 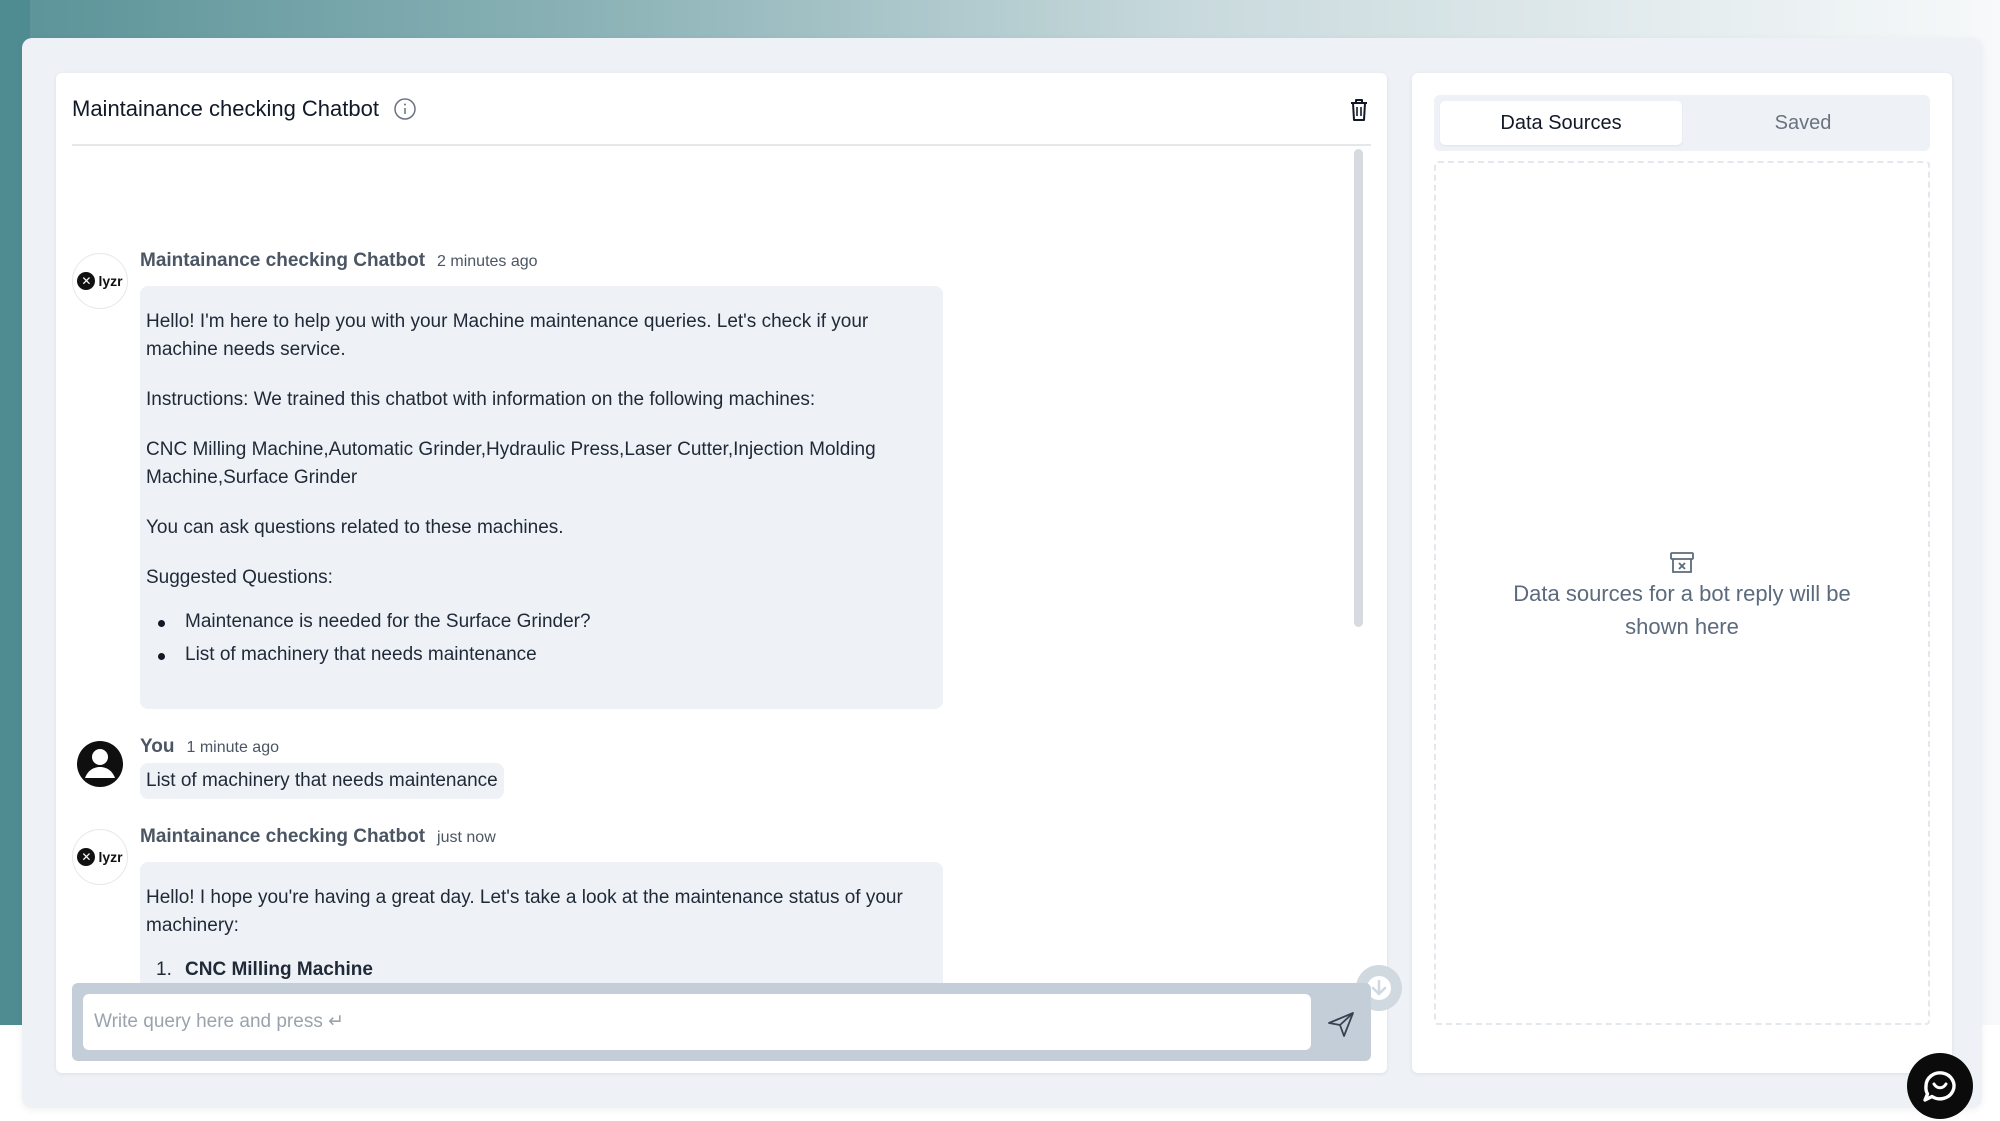 I want to click on chat-title: Maintainance checking Chatbot, so click(x=225, y=108).